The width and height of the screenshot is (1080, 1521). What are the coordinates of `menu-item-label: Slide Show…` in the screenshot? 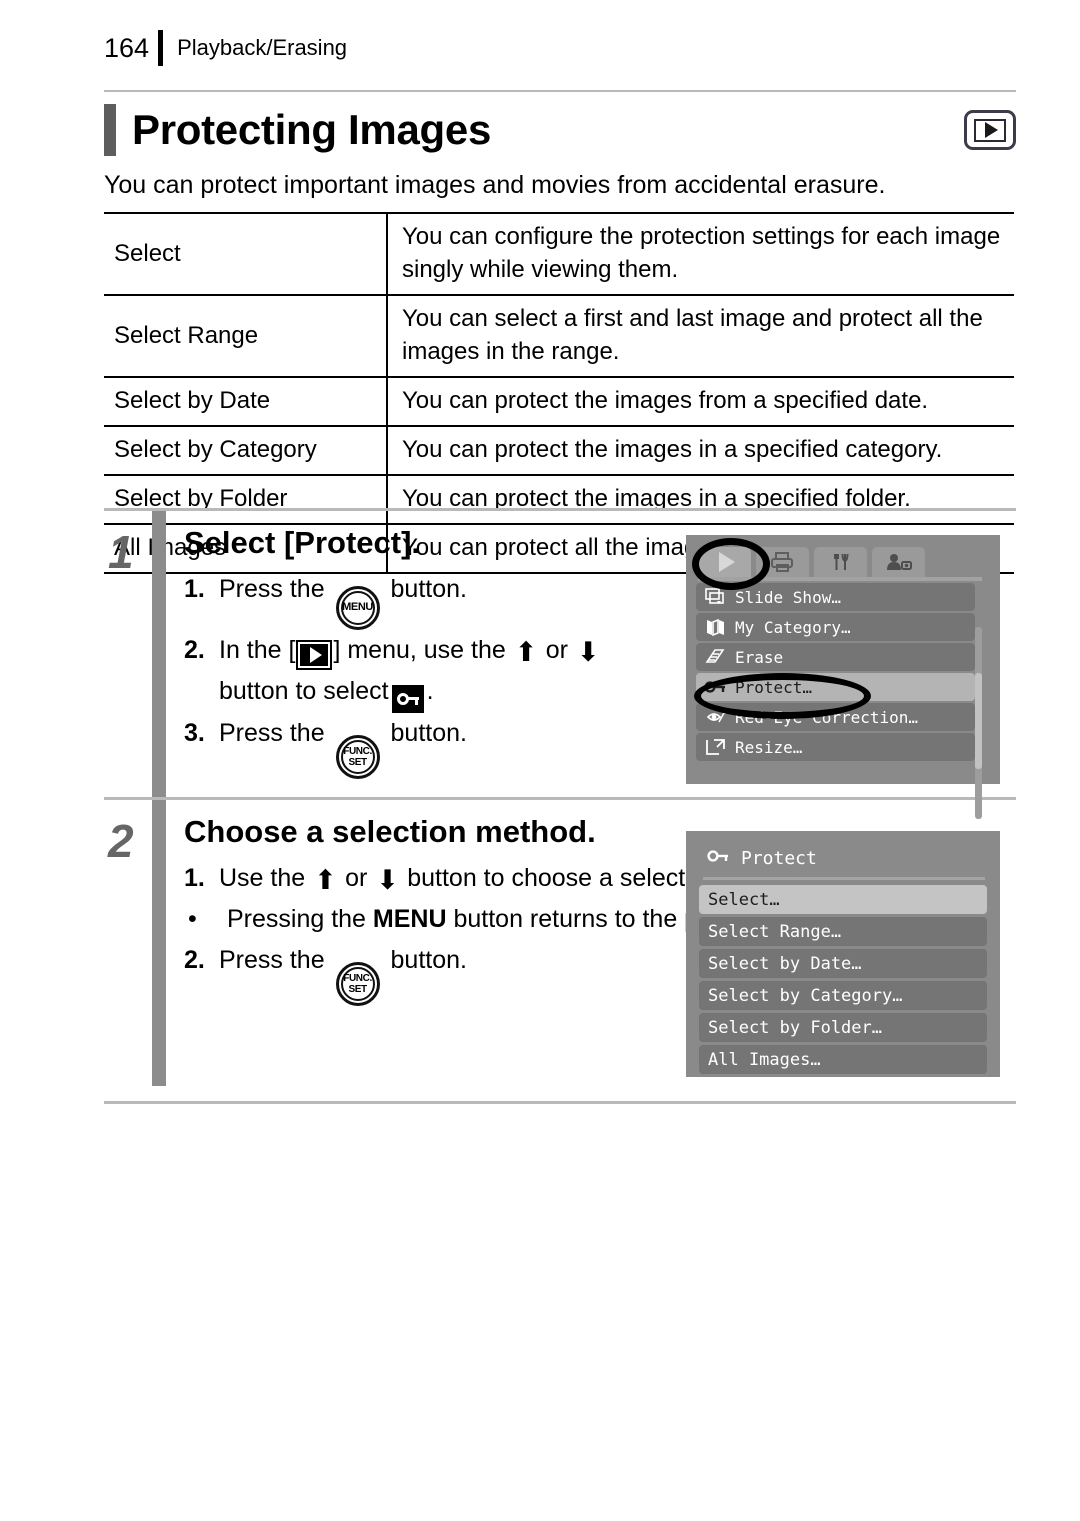 It's located at (788, 597).